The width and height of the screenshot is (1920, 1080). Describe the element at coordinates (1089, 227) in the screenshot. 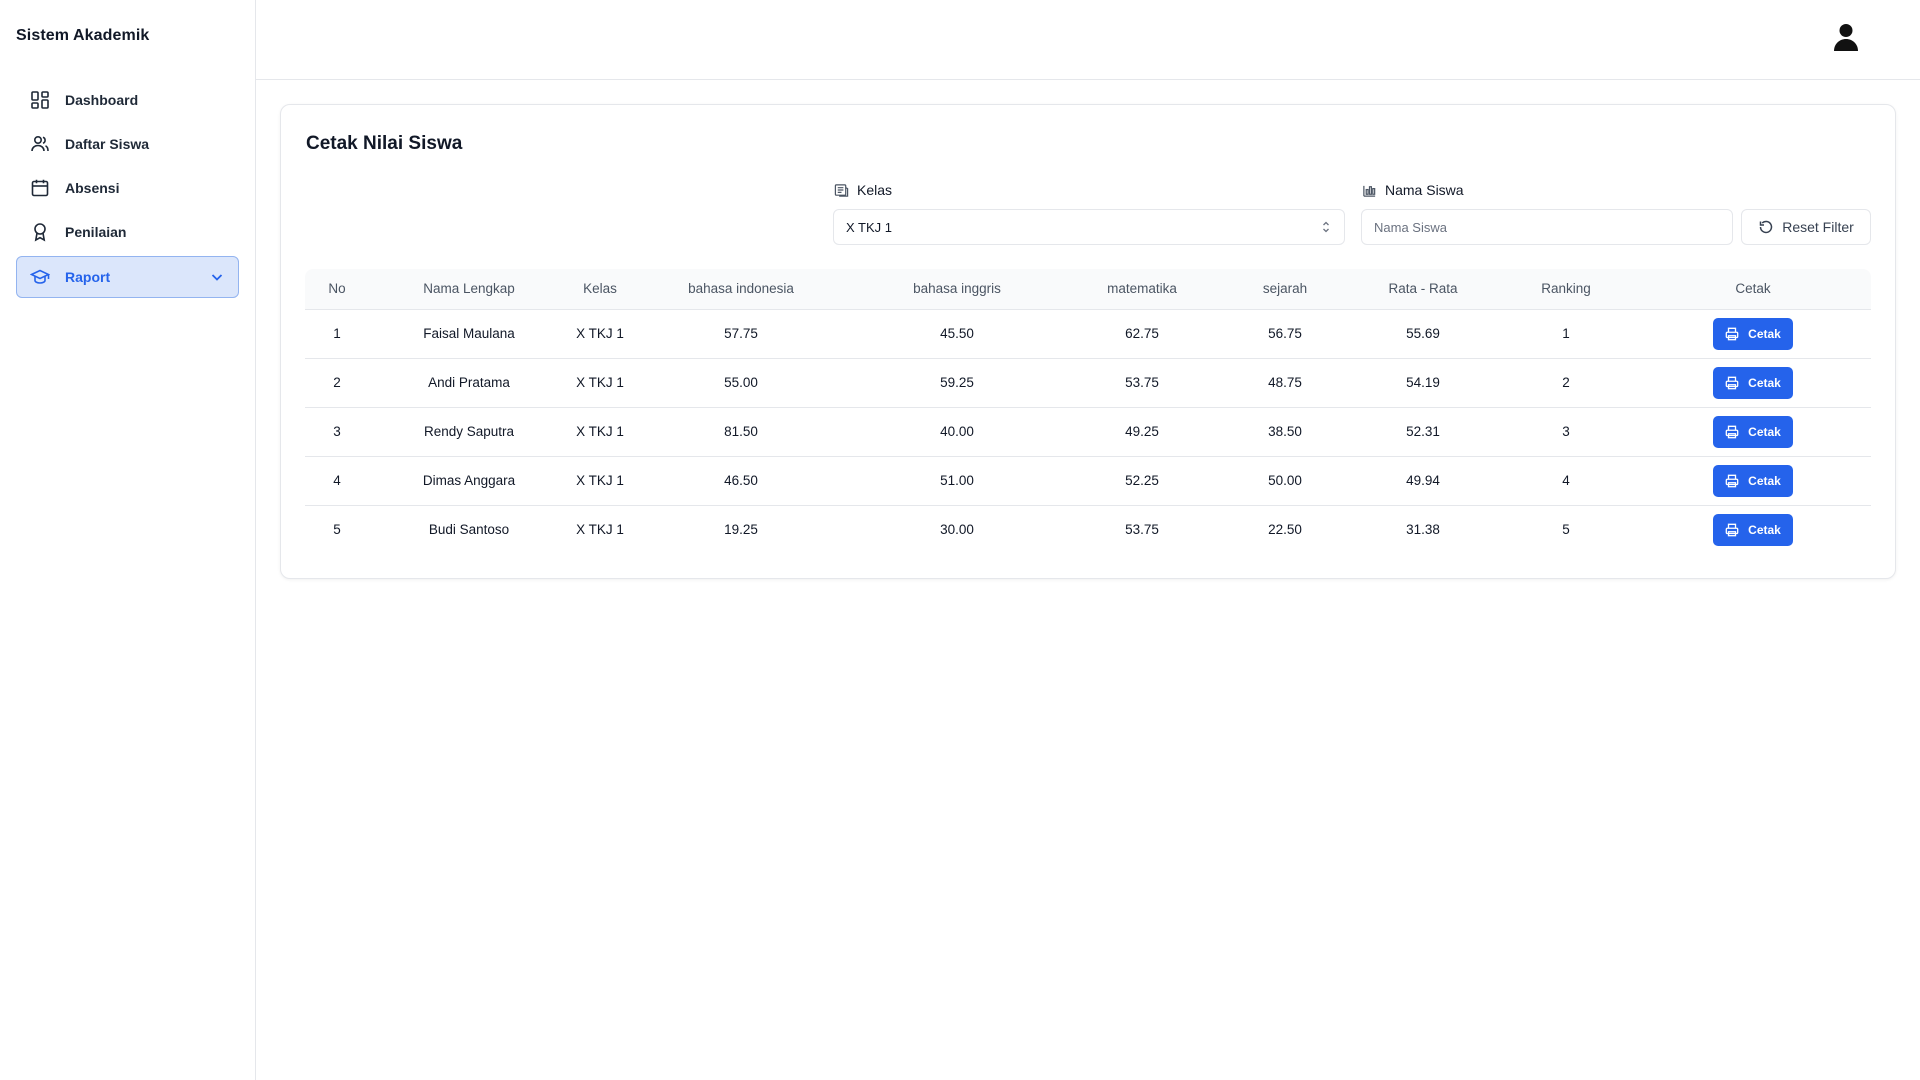

I see `kelas-select: X TKJ 1` at that location.